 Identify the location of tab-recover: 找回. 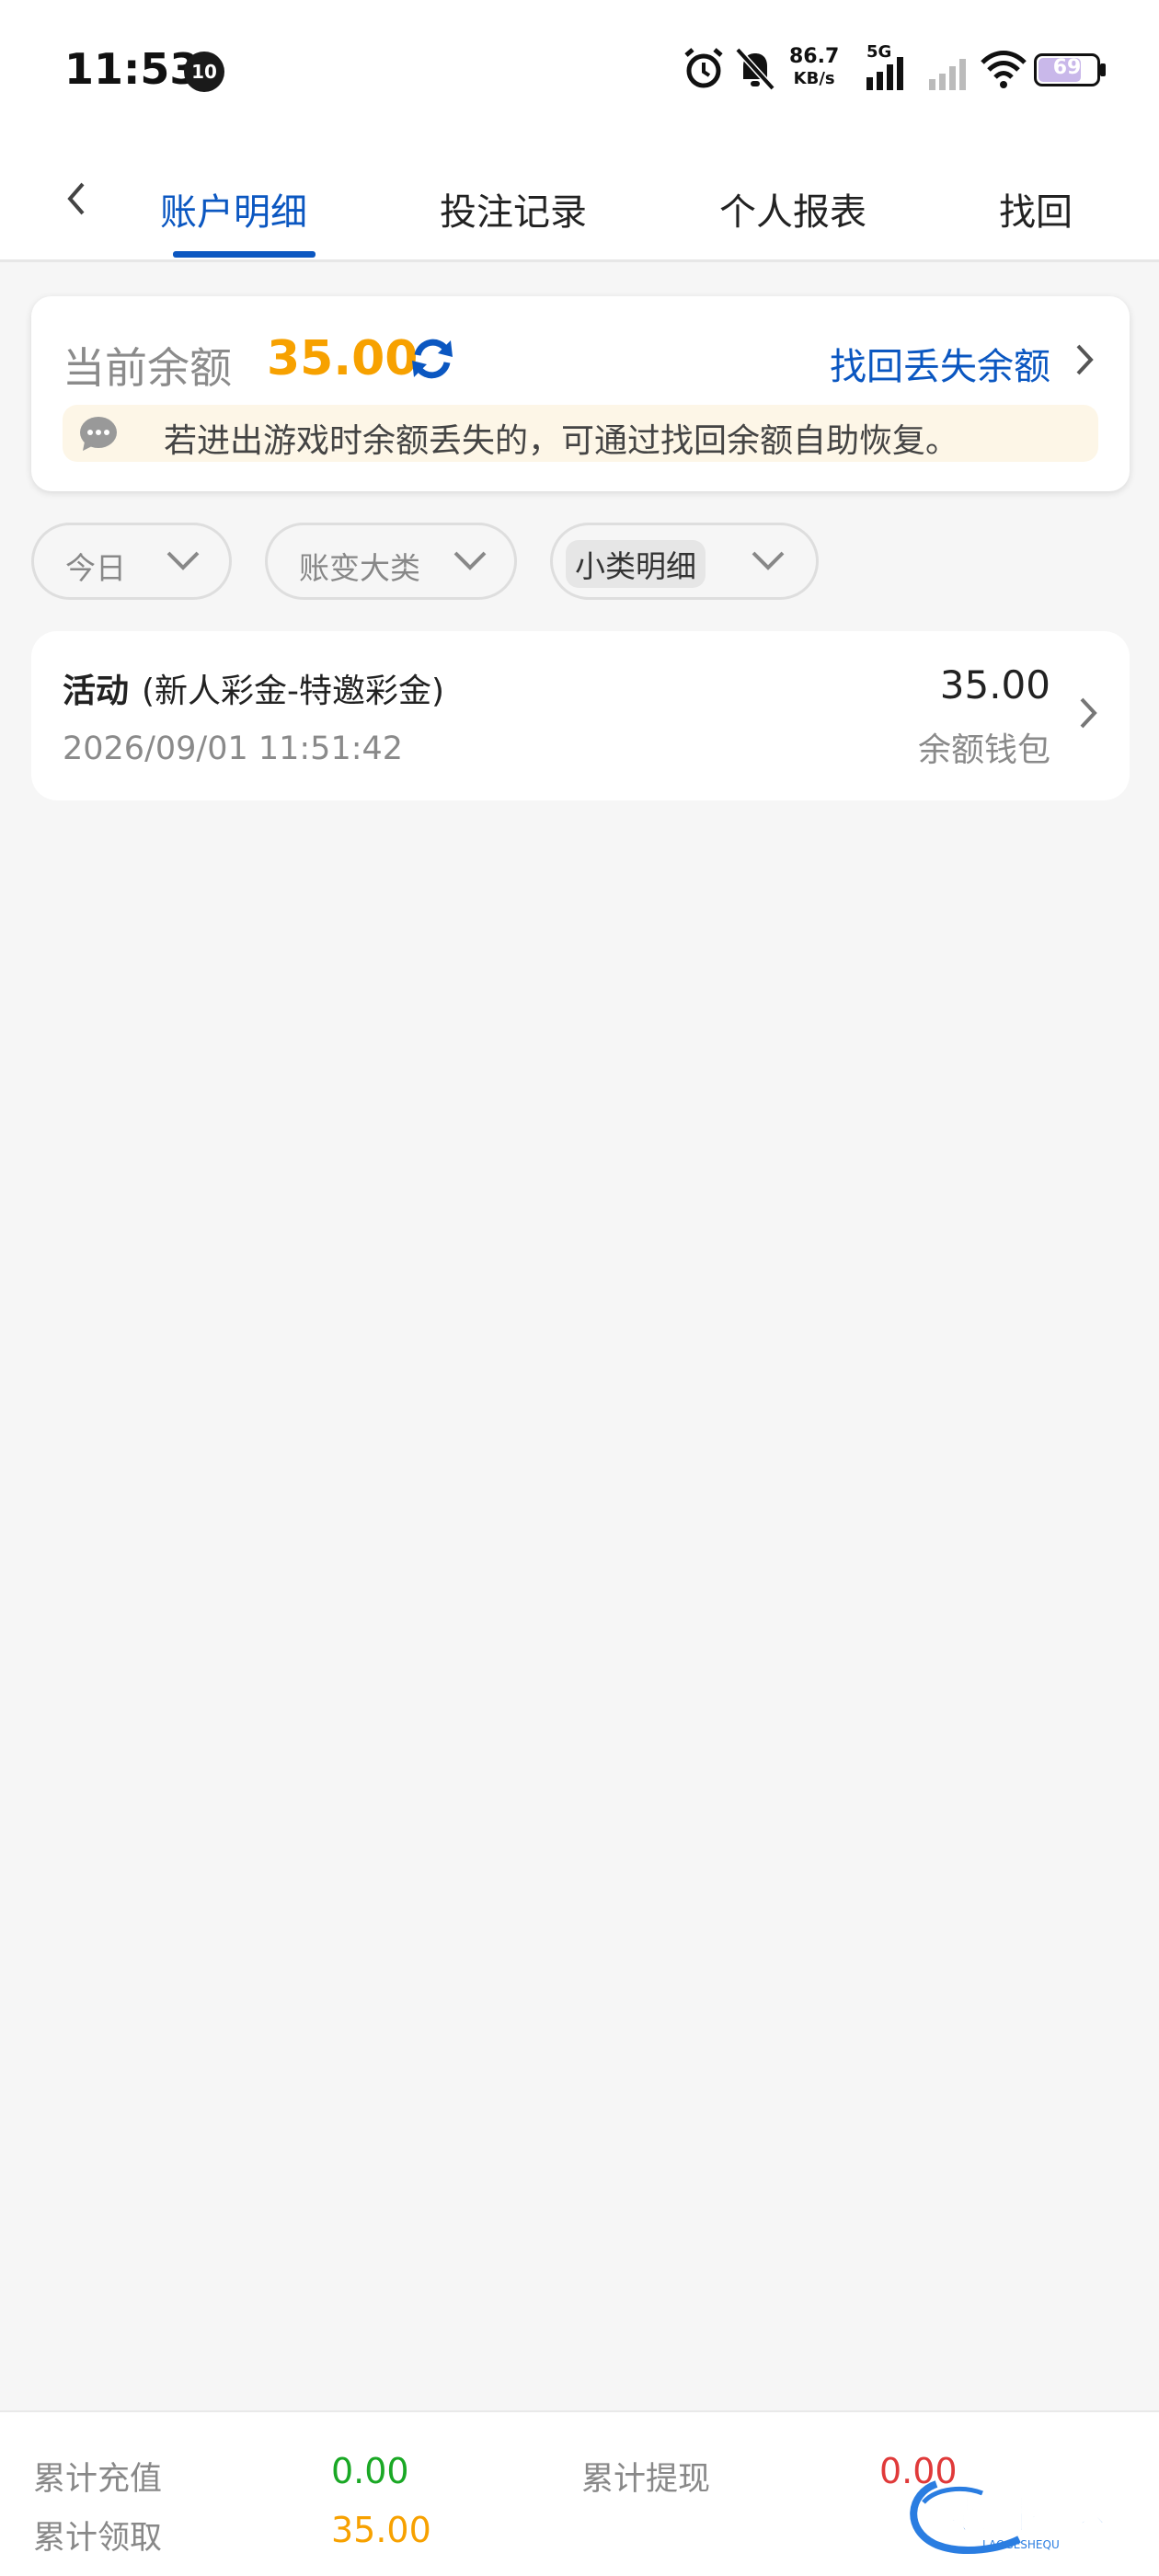
(1036, 209).